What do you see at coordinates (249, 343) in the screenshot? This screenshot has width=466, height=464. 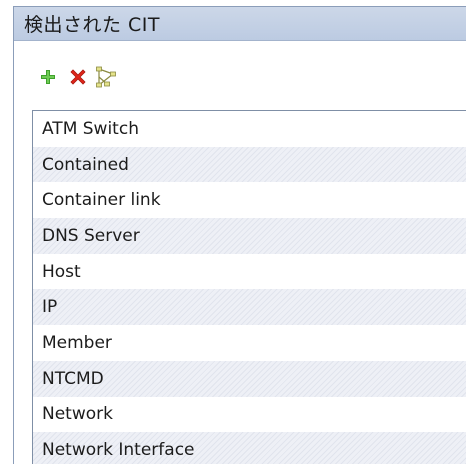 I see `list-item: Member` at bounding box center [249, 343].